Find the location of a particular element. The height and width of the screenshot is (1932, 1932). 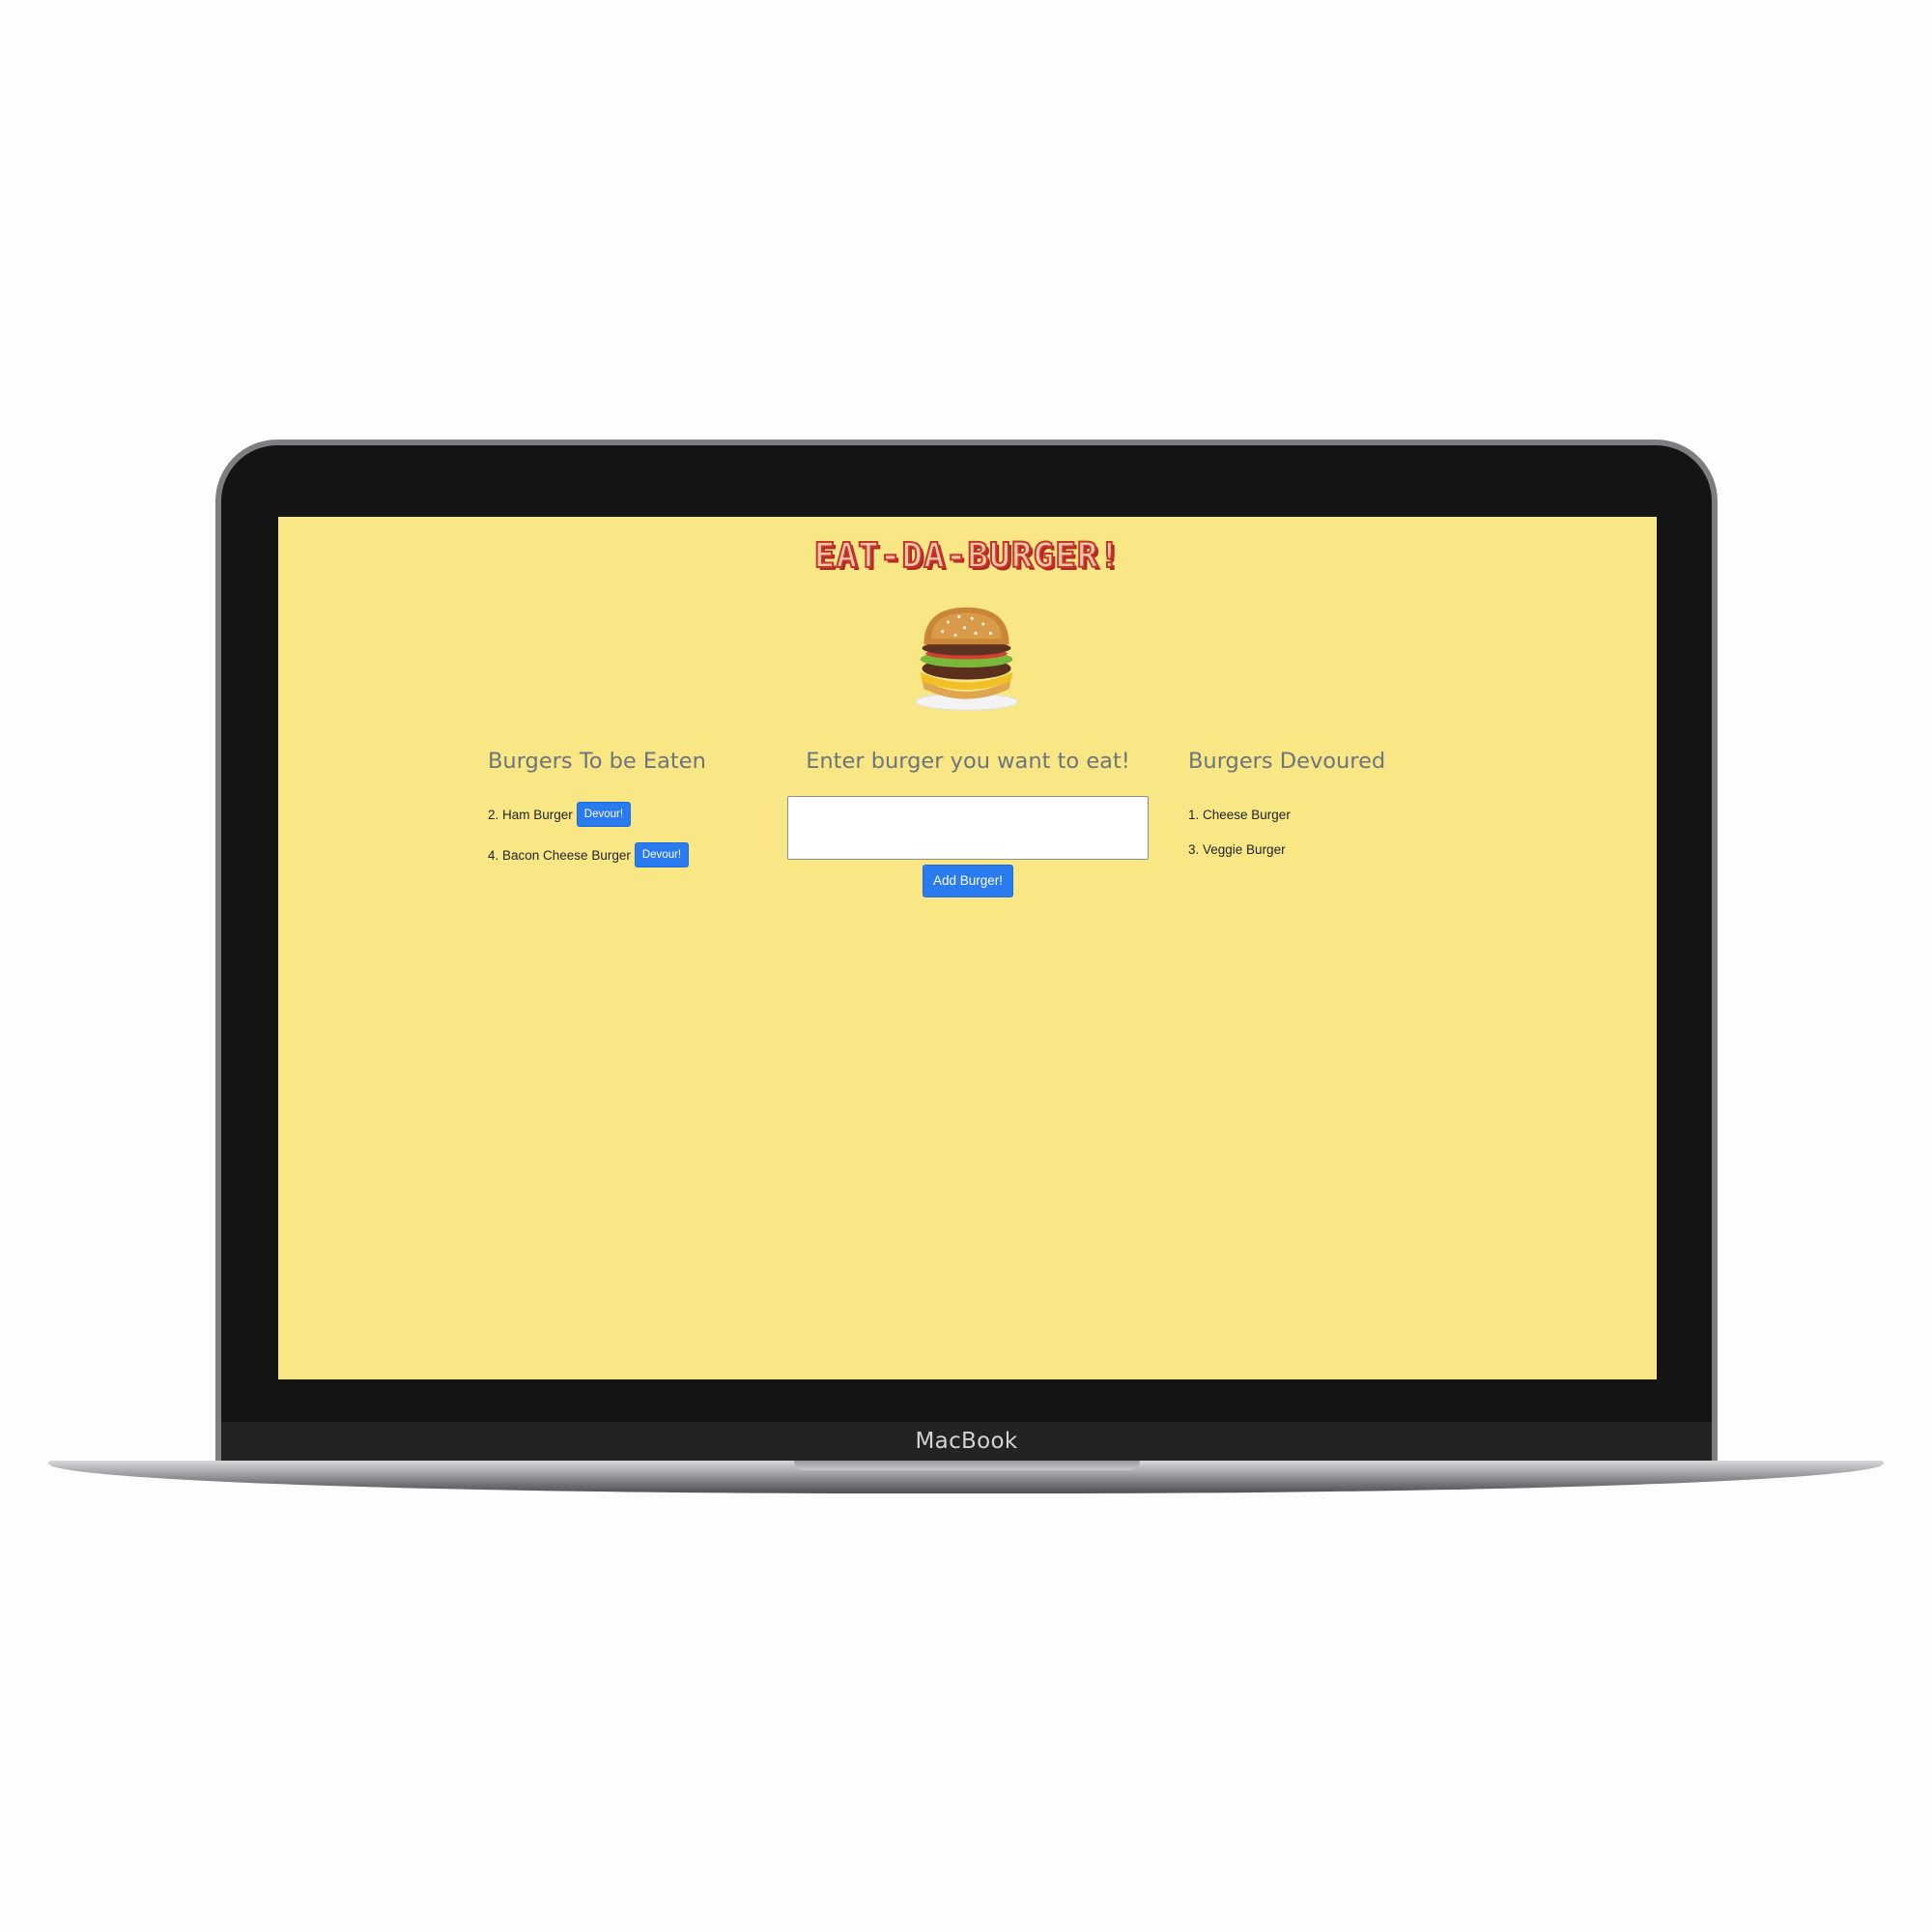

laptop-hinge-notch is located at coordinates (967, 1465).